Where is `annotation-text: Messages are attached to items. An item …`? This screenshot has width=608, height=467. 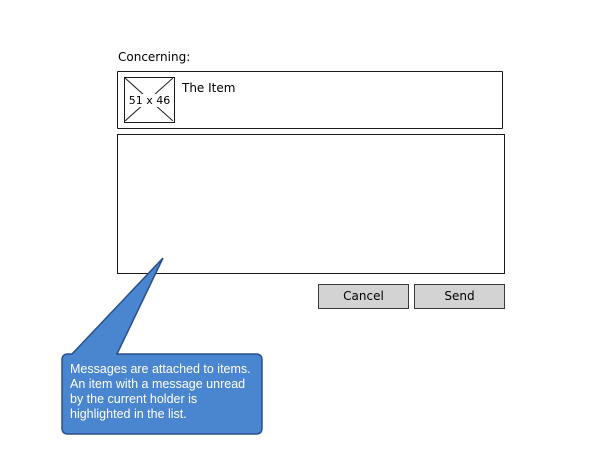 annotation-text: Messages are attached to items. An item … is located at coordinates (160, 391).